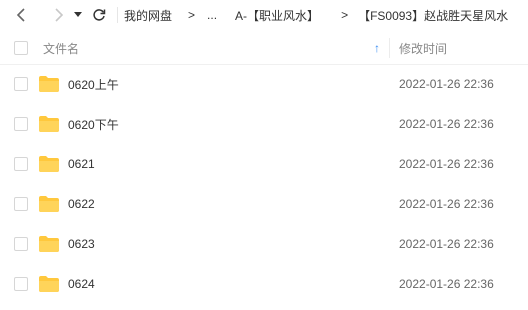  I want to click on file-name: 0623, so click(81, 244).